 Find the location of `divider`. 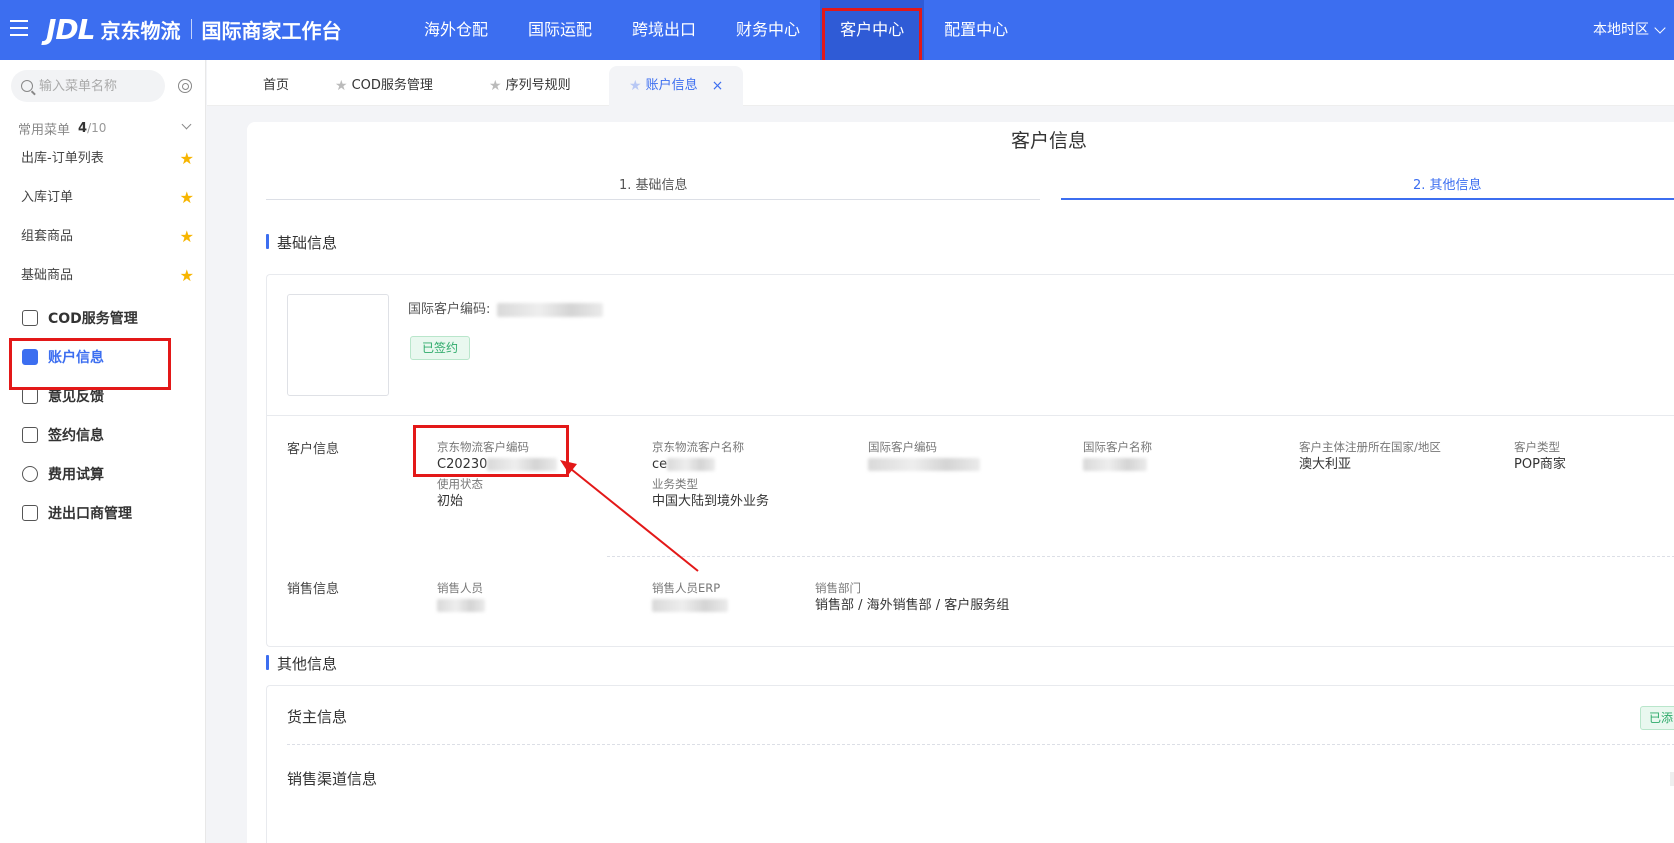

divider is located at coordinates (1140, 556).